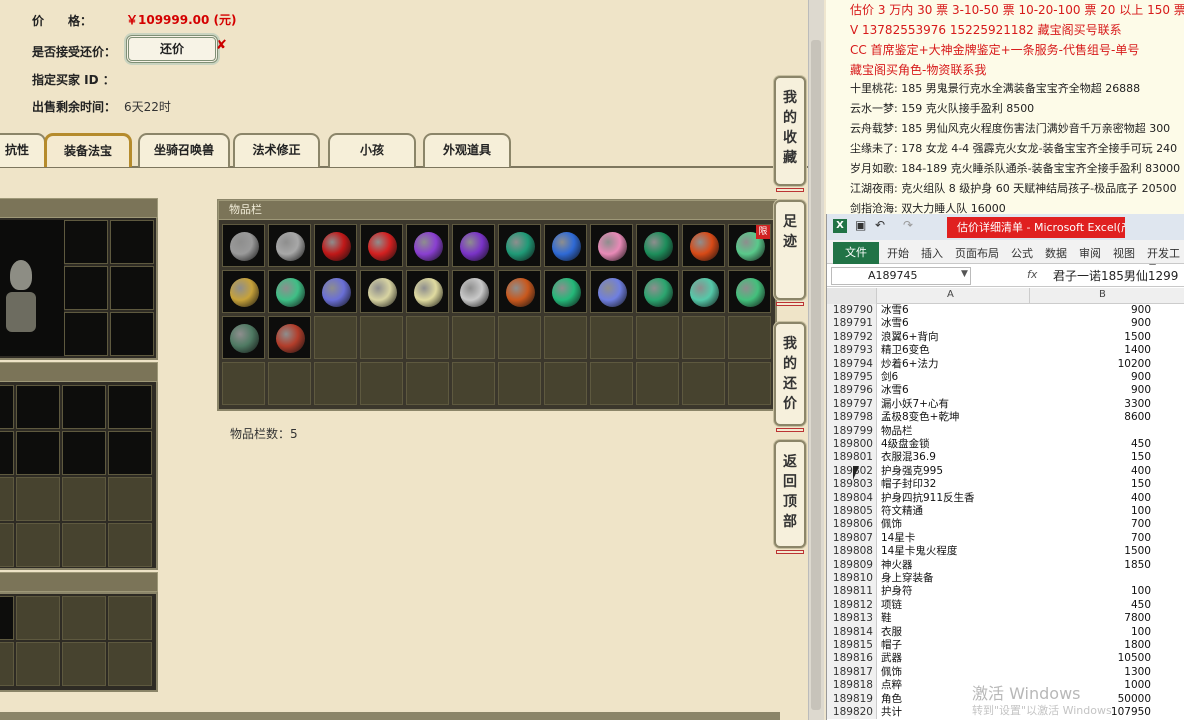 The image size is (1184, 720). I want to click on robe-slot, so click(335, 291).